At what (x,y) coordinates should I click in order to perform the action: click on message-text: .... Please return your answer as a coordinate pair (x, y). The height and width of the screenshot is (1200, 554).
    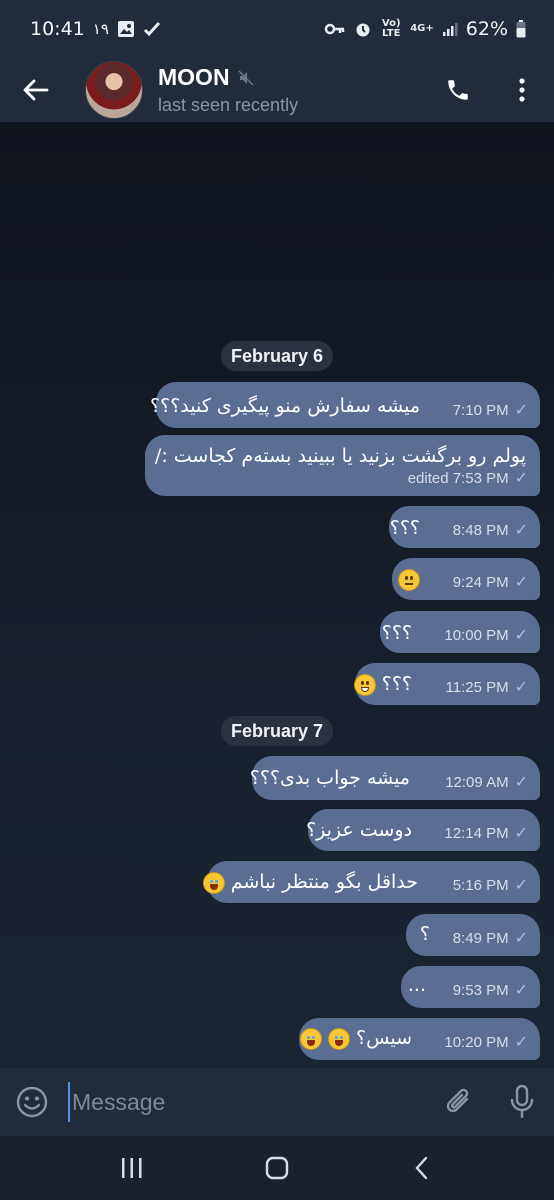
    Looking at the image, I should click on (416, 985).